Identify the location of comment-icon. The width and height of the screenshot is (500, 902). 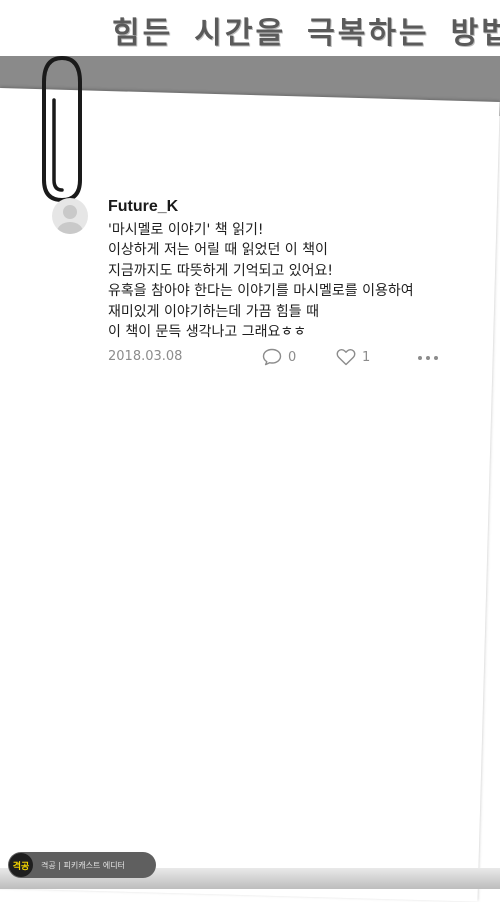
(272, 357).